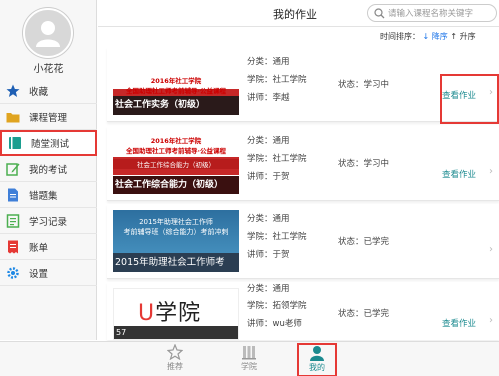 This screenshot has width=499, height=376. Describe the element at coordinates (170, 313) in the screenshot. I see `course-logo: U学院` at that location.